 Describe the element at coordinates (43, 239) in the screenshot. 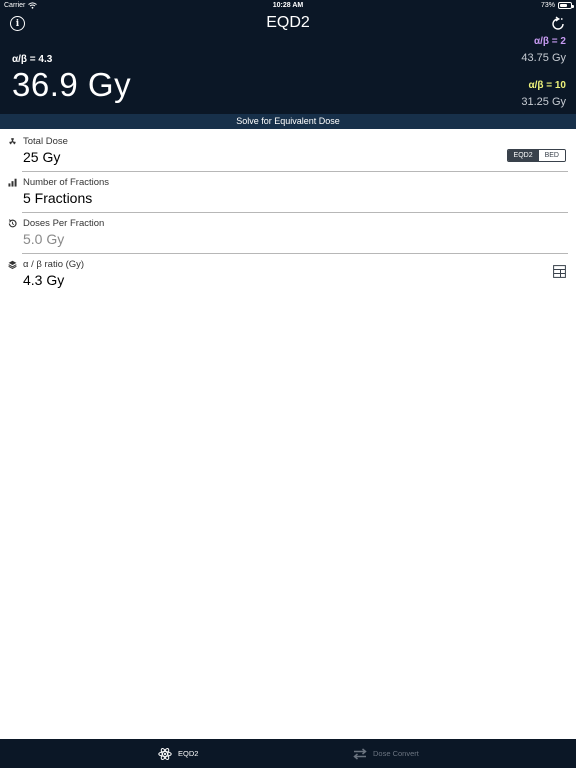

I see `dose-per-fraction-value: 5.0 Gy` at that location.